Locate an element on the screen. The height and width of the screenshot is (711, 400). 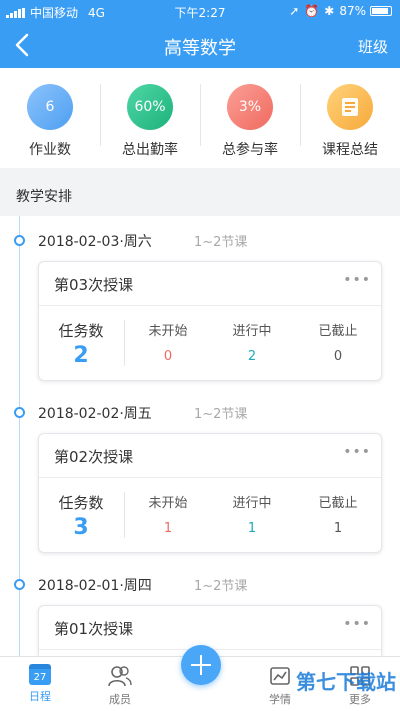
status-bar: 中国移动 4G 下午2:27 ➚ ⏰ ✱ 87% is located at coordinates (200, 11).